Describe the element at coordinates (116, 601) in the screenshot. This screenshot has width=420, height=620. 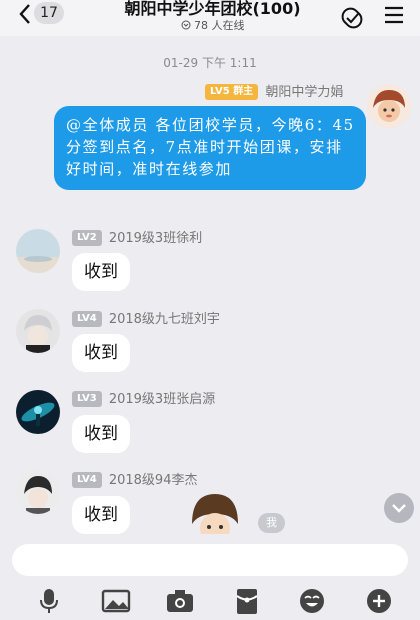
I see `image-icon` at that location.